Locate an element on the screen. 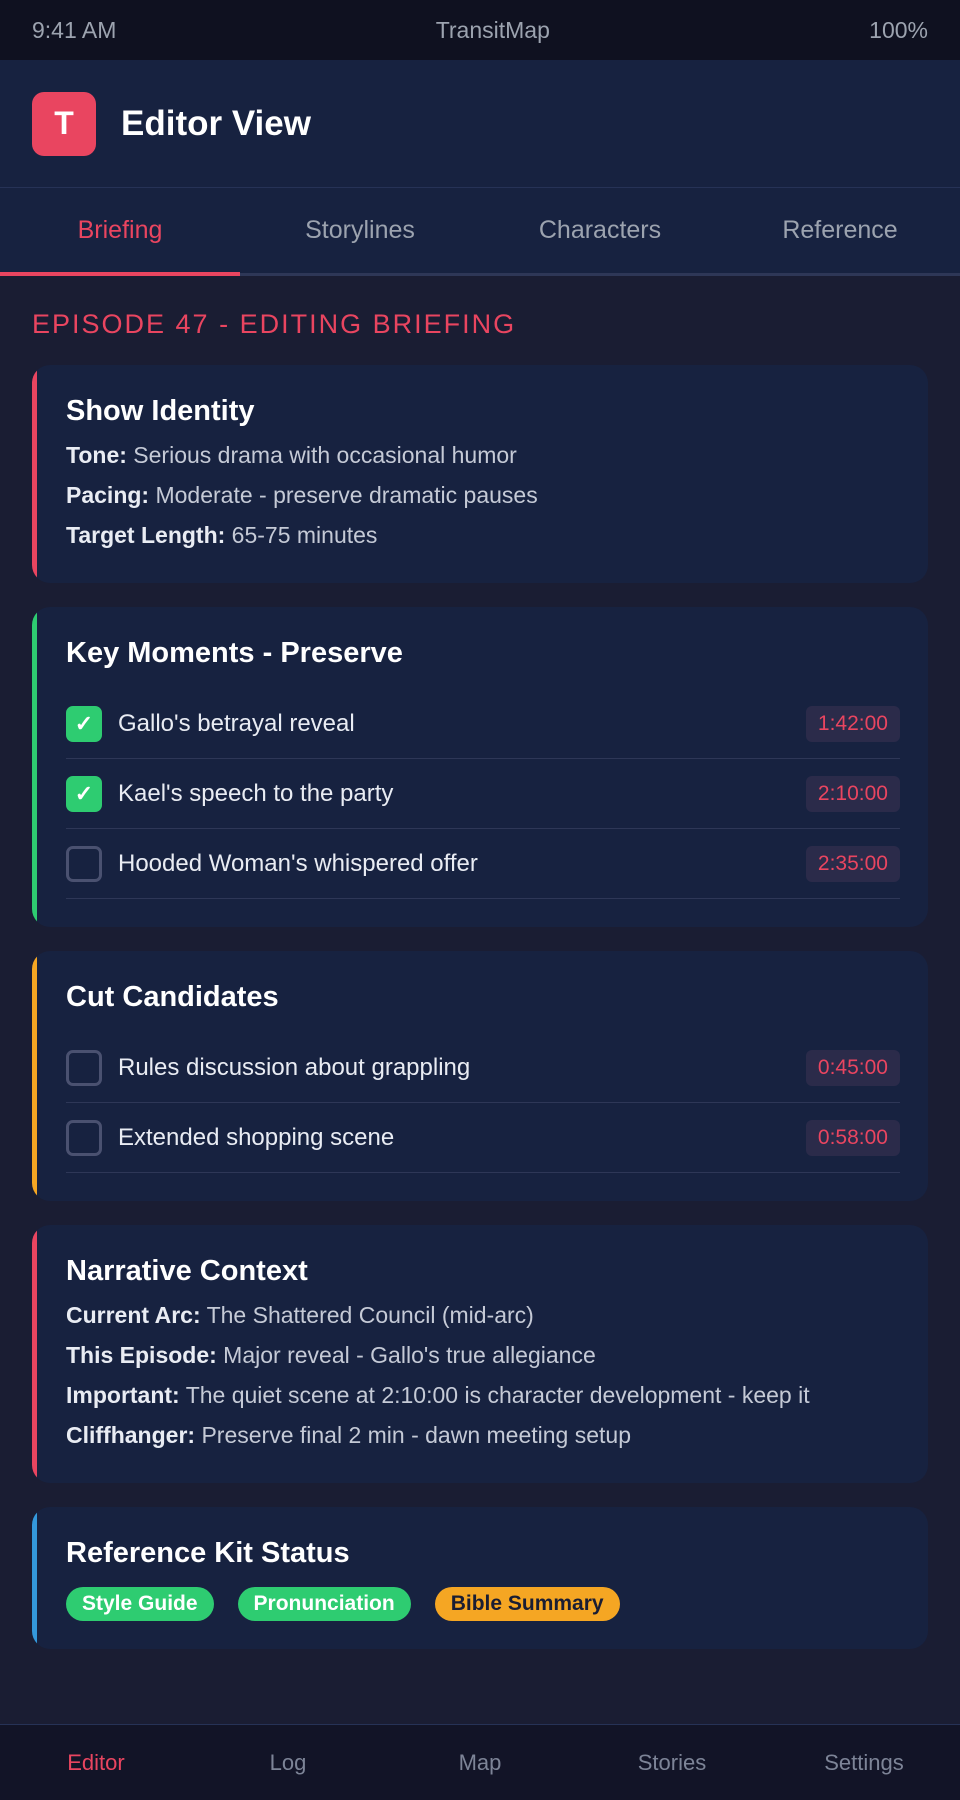 The width and height of the screenshot is (960, 1800). list-item: Hooded Woman's whispered offer 2:35:00 is located at coordinates (483, 864).